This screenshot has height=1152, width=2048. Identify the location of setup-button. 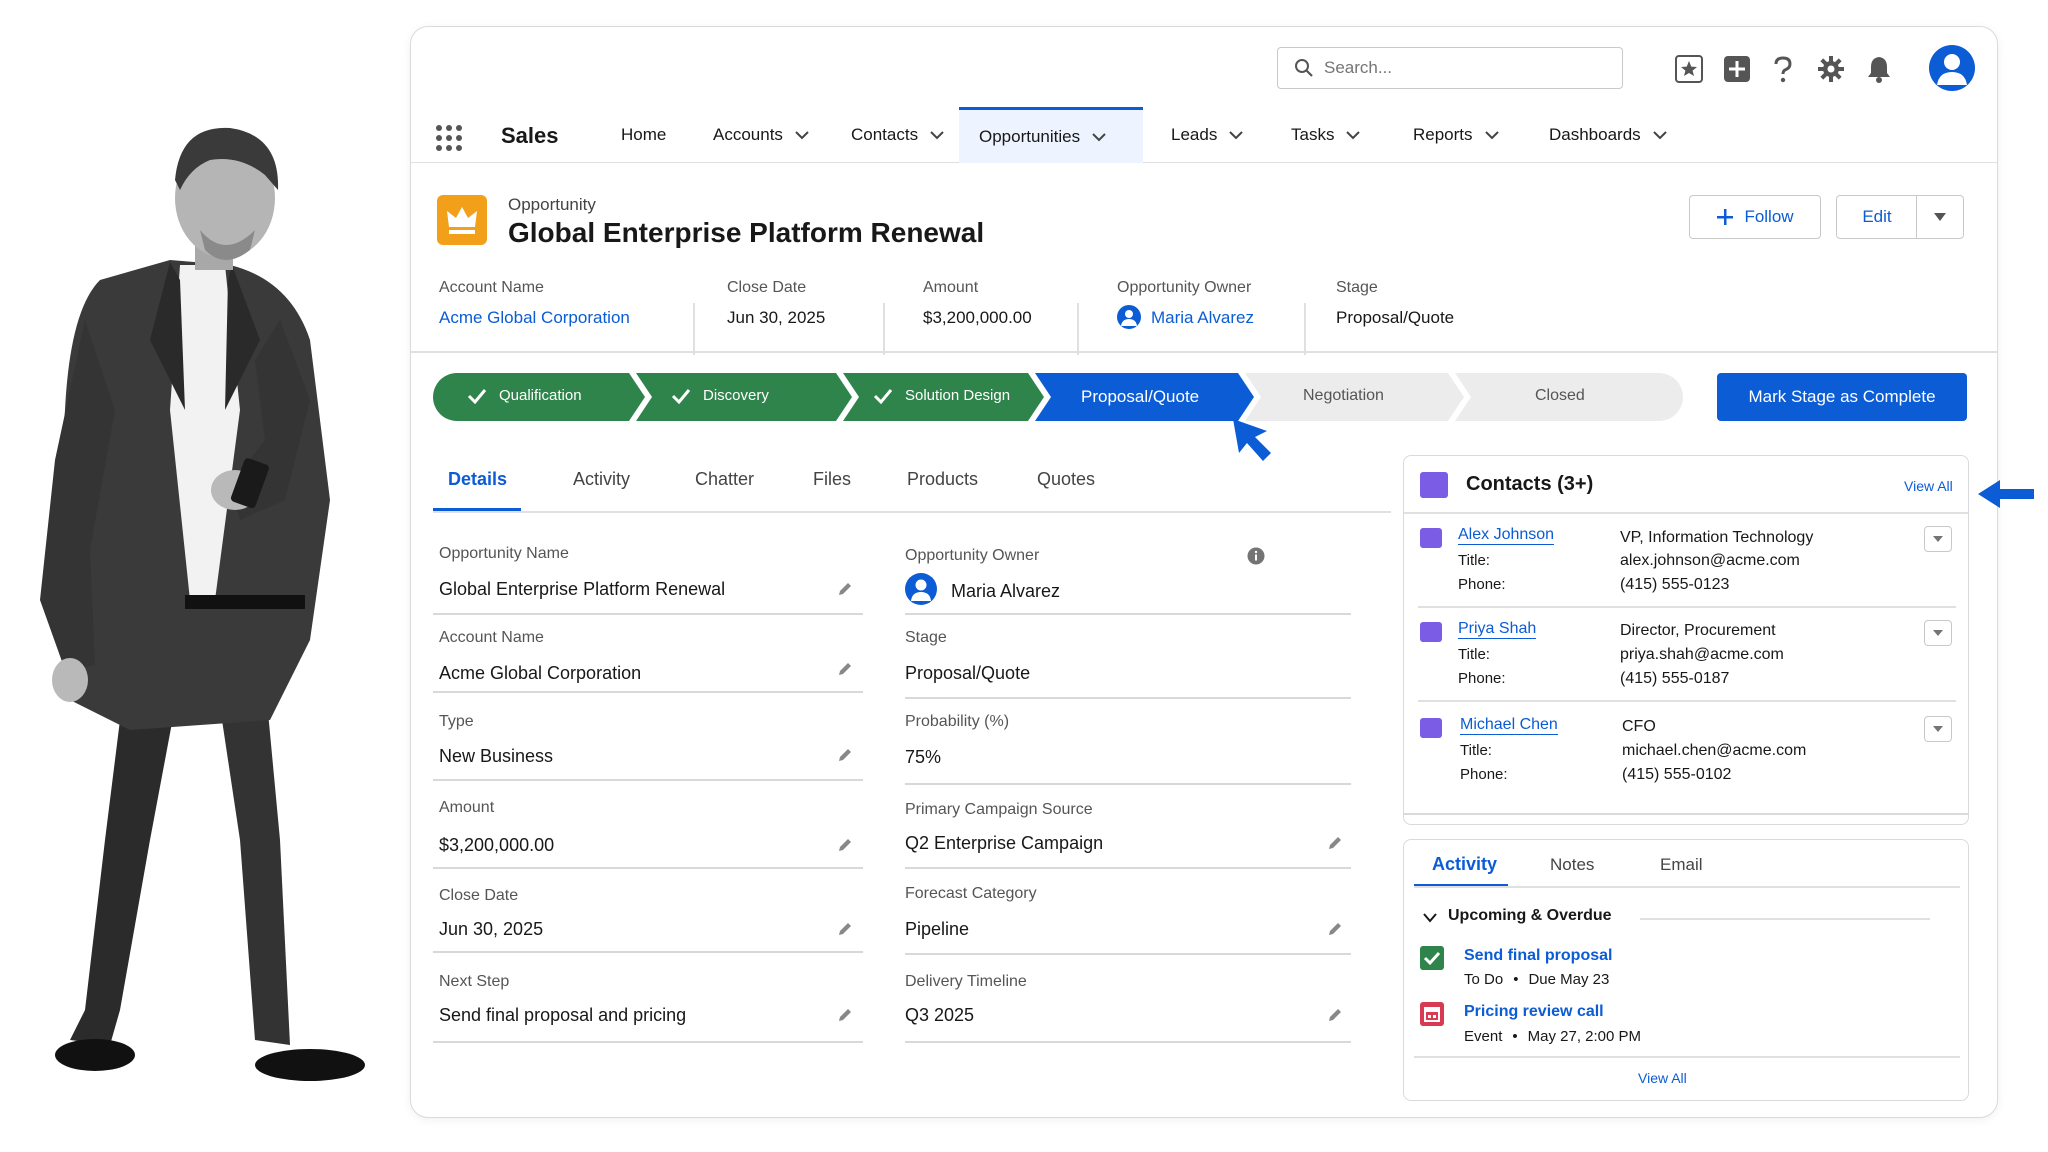
(1831, 69).